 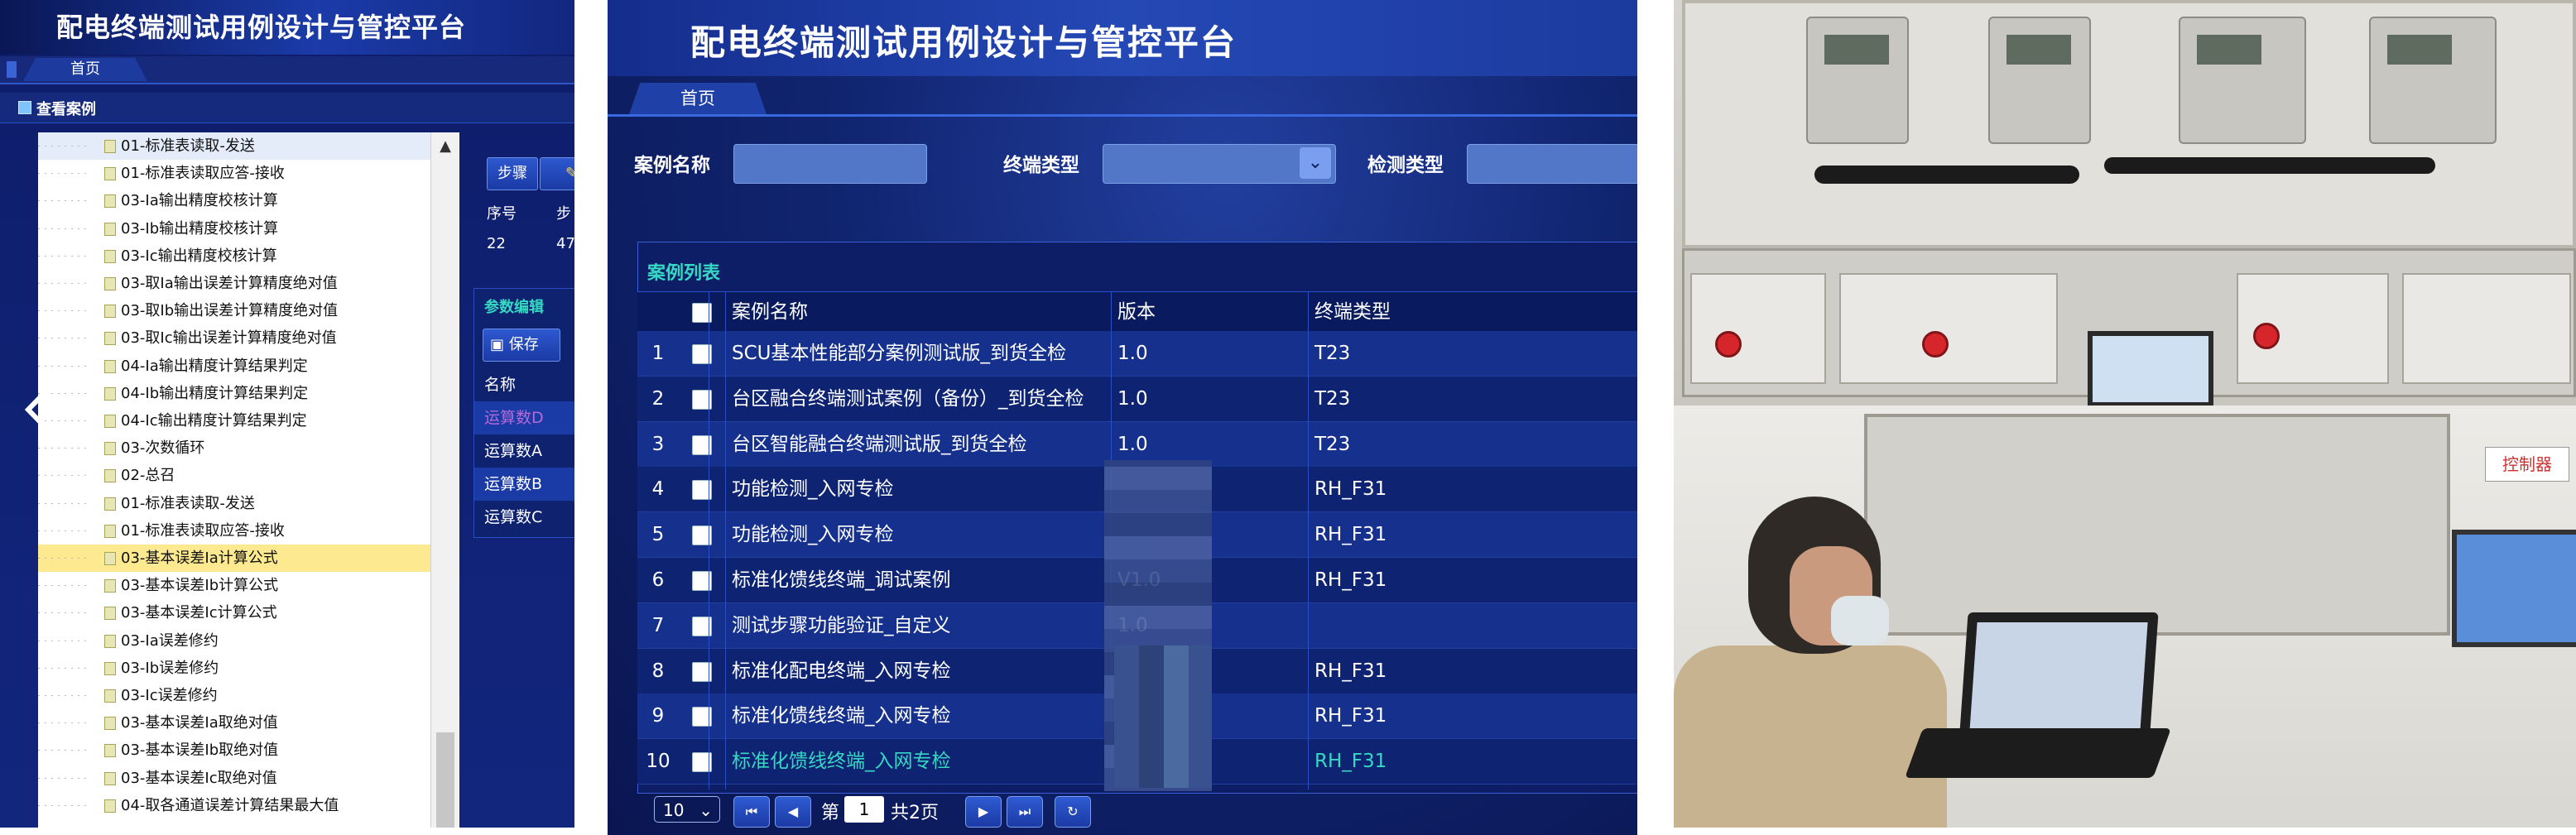 I want to click on table-row: 1 SCU基本性能部分案例测试版_到货全检 1.0 T23, so click(x=1137, y=354).